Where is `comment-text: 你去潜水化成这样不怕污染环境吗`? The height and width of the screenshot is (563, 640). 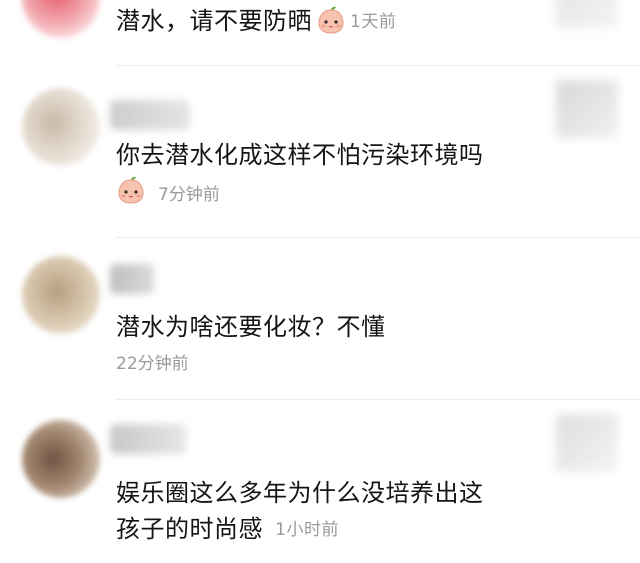 comment-text: 你去潜水化成这样不怕污染环境吗 is located at coordinates (300, 155).